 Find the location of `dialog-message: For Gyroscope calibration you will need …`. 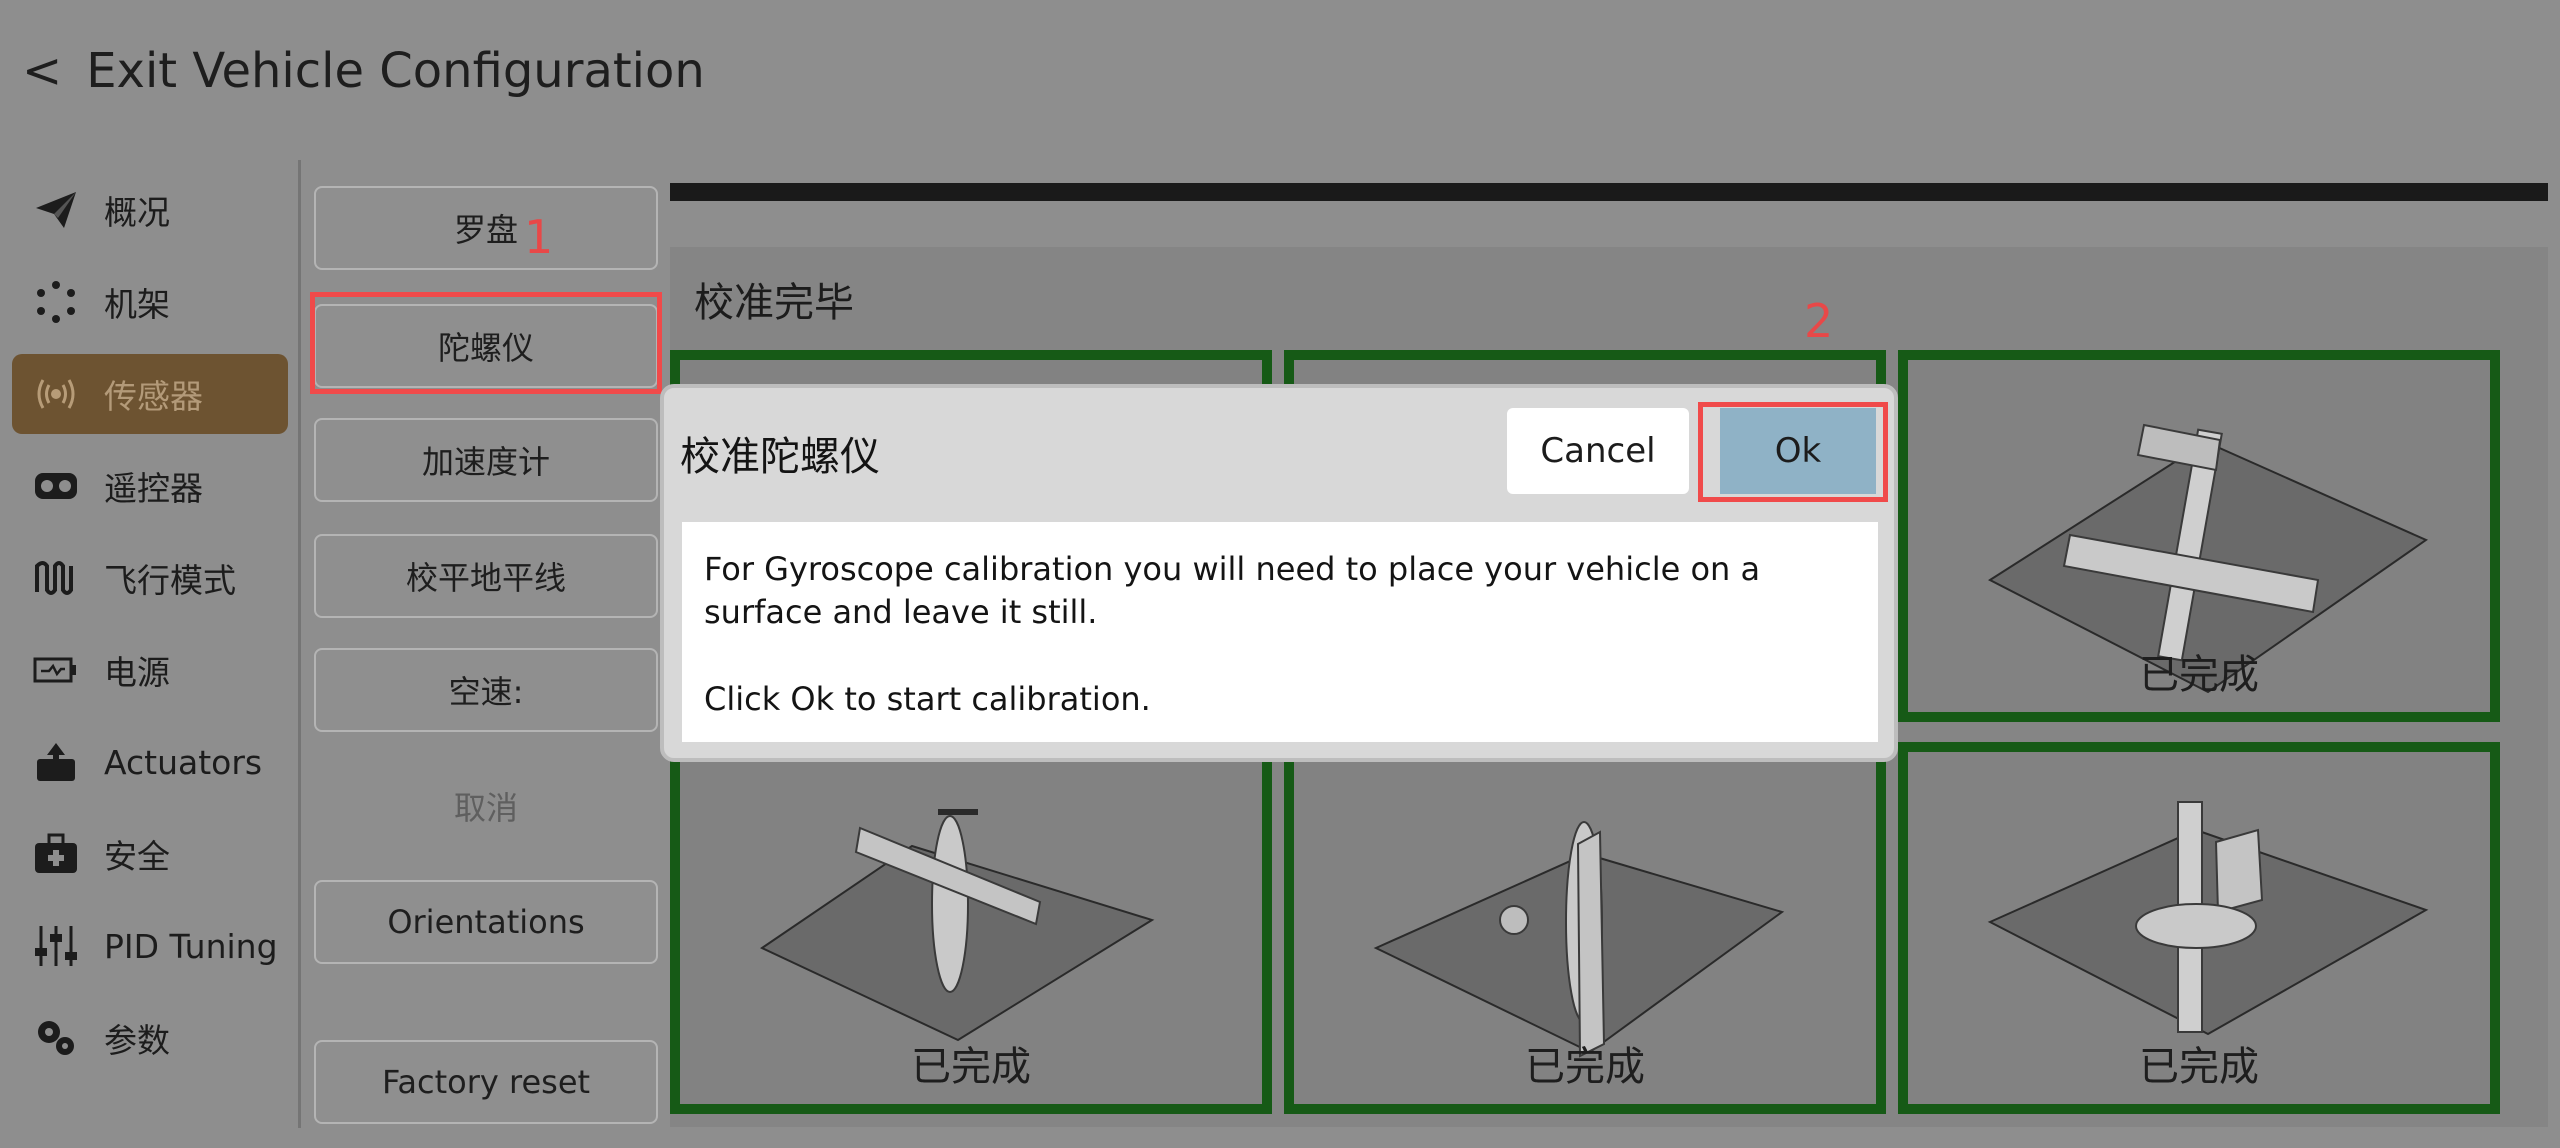

dialog-message: For Gyroscope calibration you will need … is located at coordinates (1280, 632).